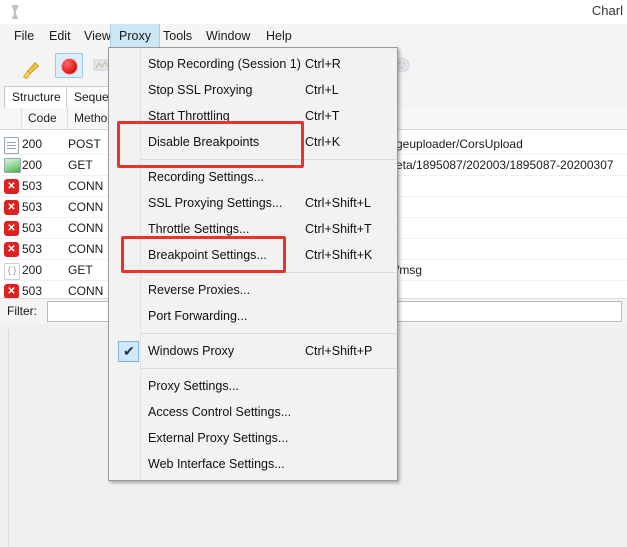  Describe the element at coordinates (313, 12) in the screenshot. I see `title-bar: Charl` at that location.